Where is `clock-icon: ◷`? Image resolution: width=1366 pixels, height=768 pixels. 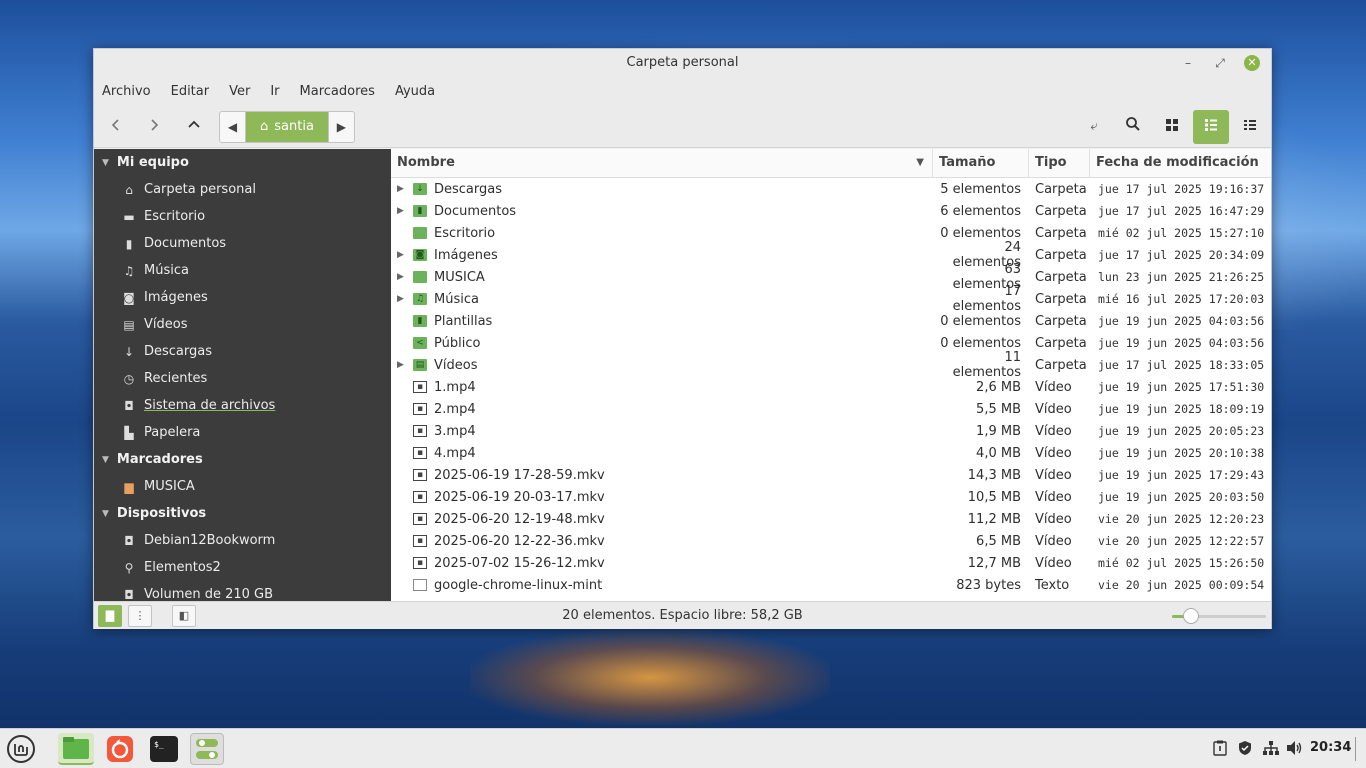 clock-icon: ◷ is located at coordinates (129, 378).